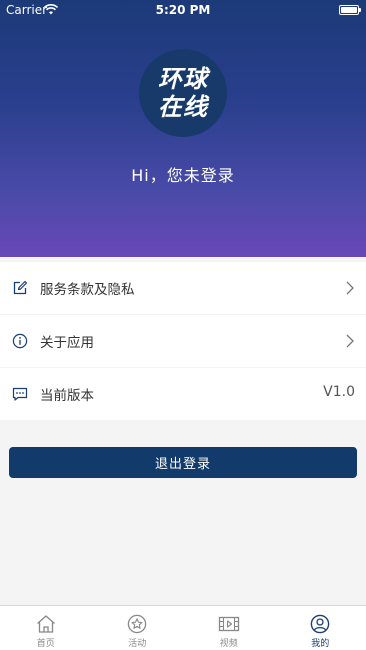 The image size is (366, 650). What do you see at coordinates (350, 10) in the screenshot?
I see `battery-icon` at bounding box center [350, 10].